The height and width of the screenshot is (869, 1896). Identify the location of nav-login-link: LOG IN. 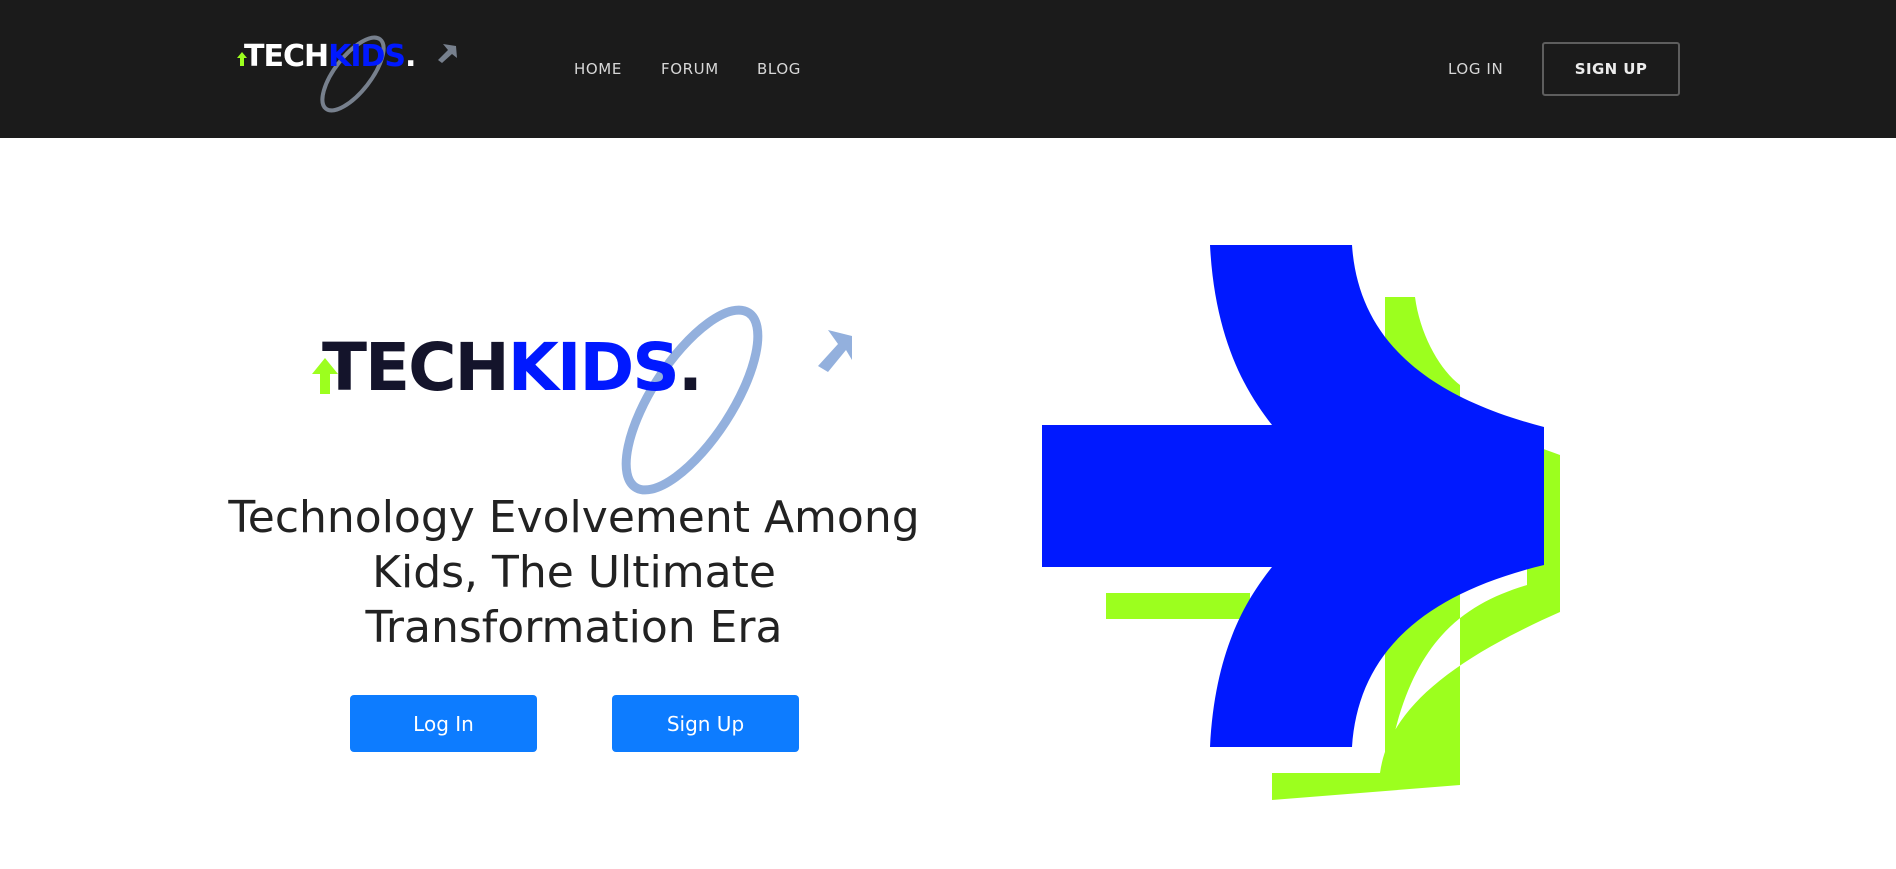
(1475, 69).